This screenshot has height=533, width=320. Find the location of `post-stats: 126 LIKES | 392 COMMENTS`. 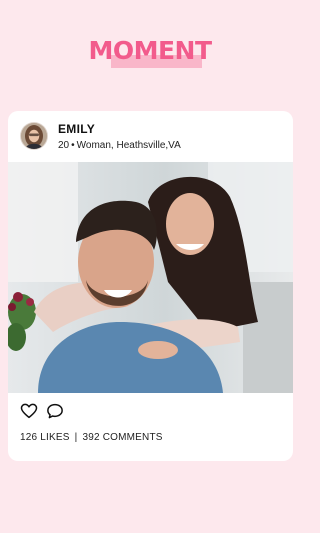

post-stats: 126 LIKES | 392 COMMENTS is located at coordinates (91, 437).